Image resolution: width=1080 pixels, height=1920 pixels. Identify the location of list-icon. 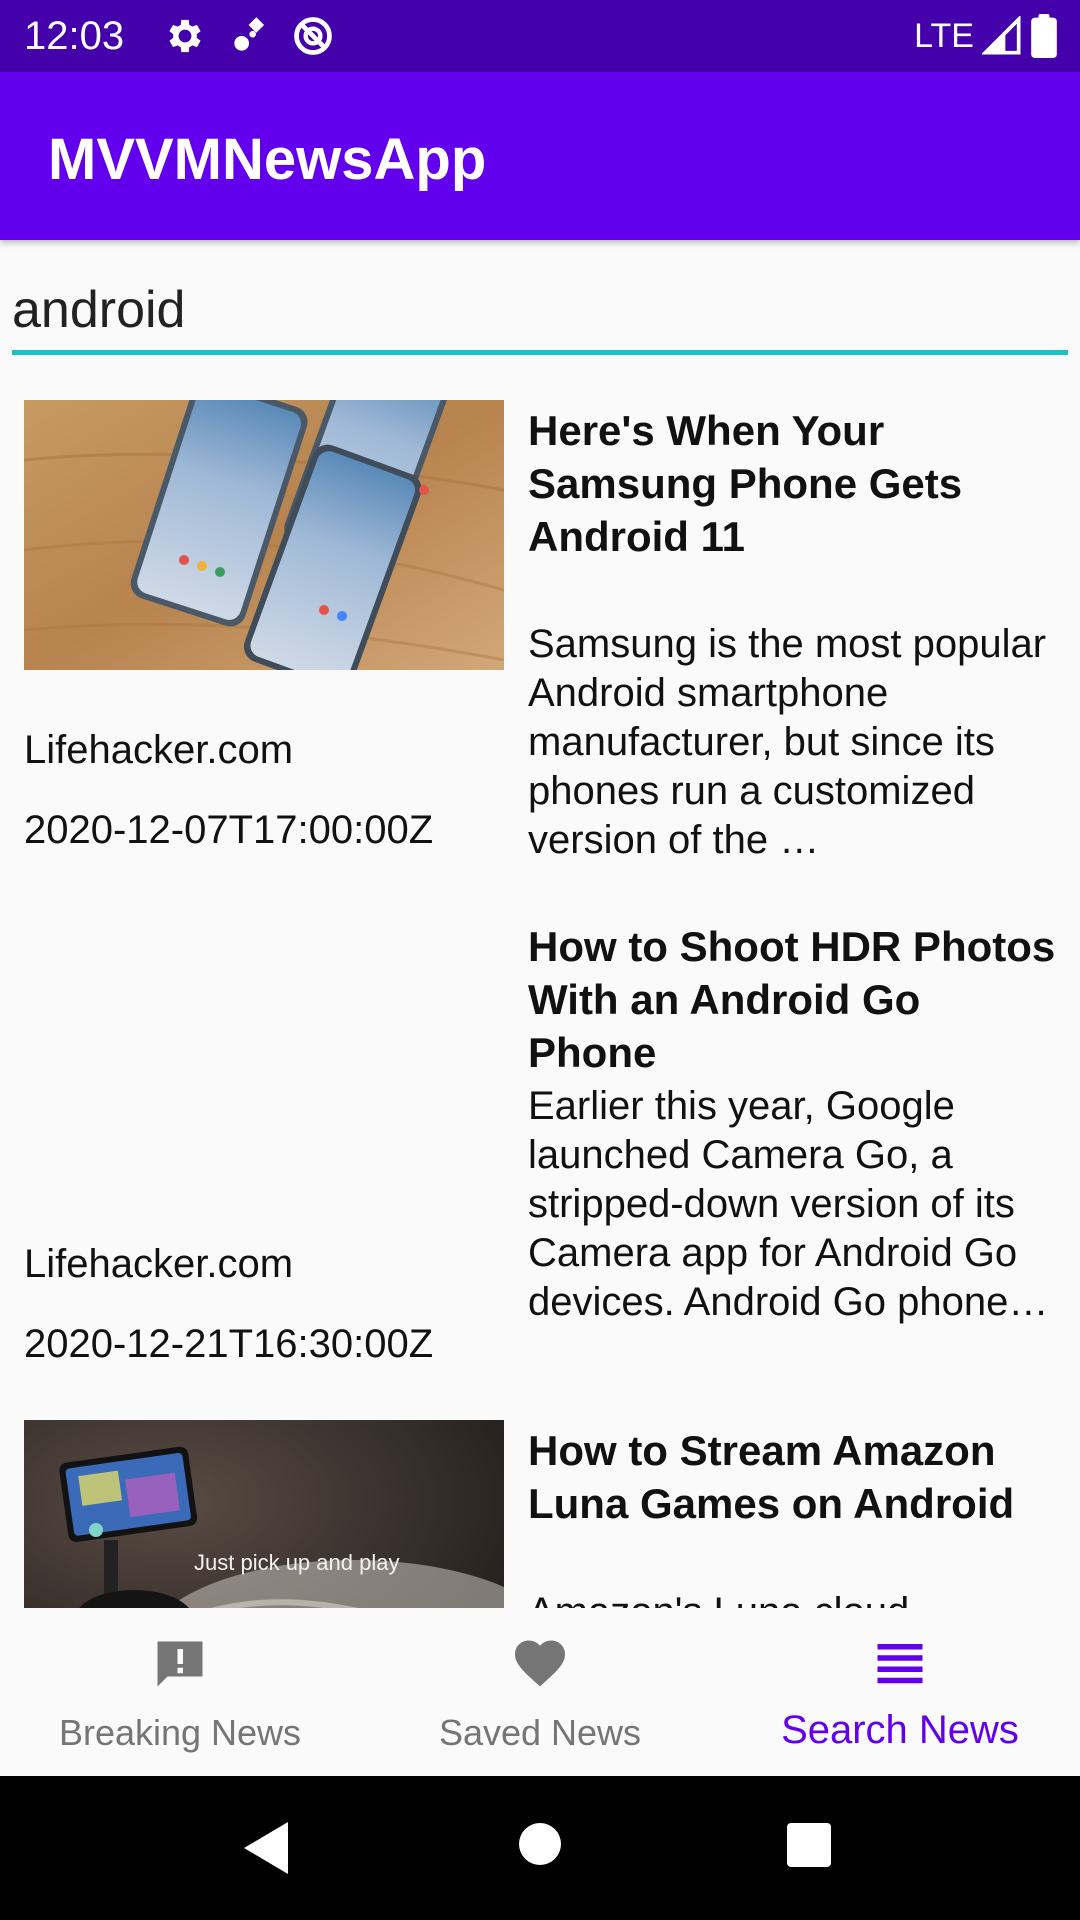
(900, 1664).